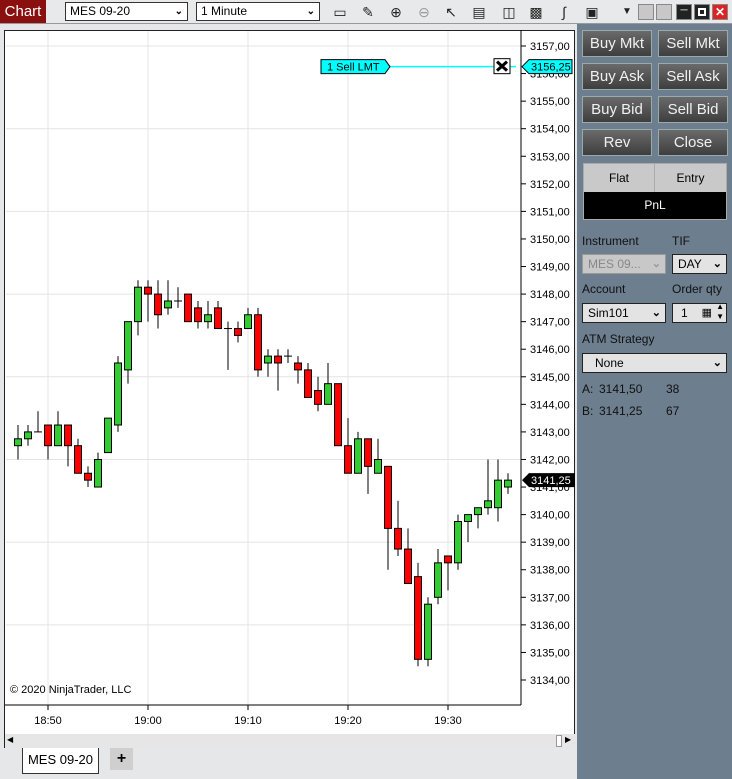 The image size is (732, 779). Describe the element at coordinates (10, 739) in the screenshot. I see `scroll-left-icon: ◀` at that location.